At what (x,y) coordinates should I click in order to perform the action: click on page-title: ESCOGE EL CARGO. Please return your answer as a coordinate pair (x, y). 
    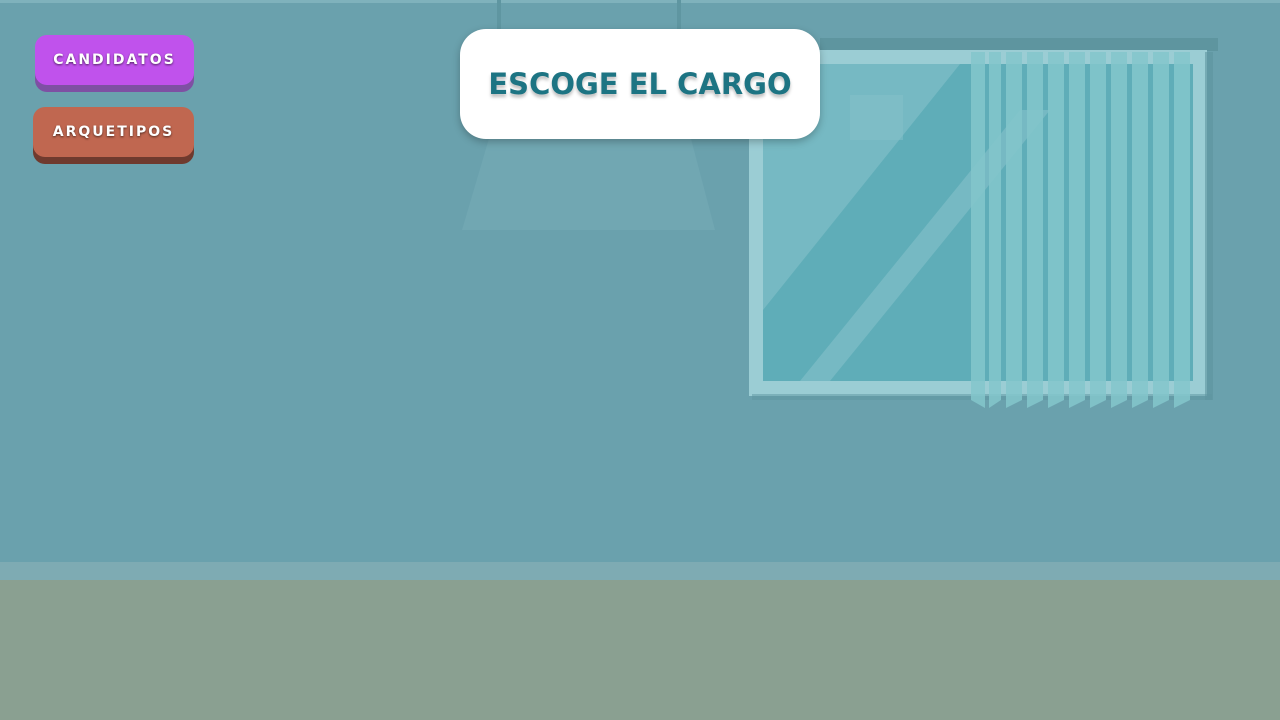
    Looking at the image, I should click on (640, 84).